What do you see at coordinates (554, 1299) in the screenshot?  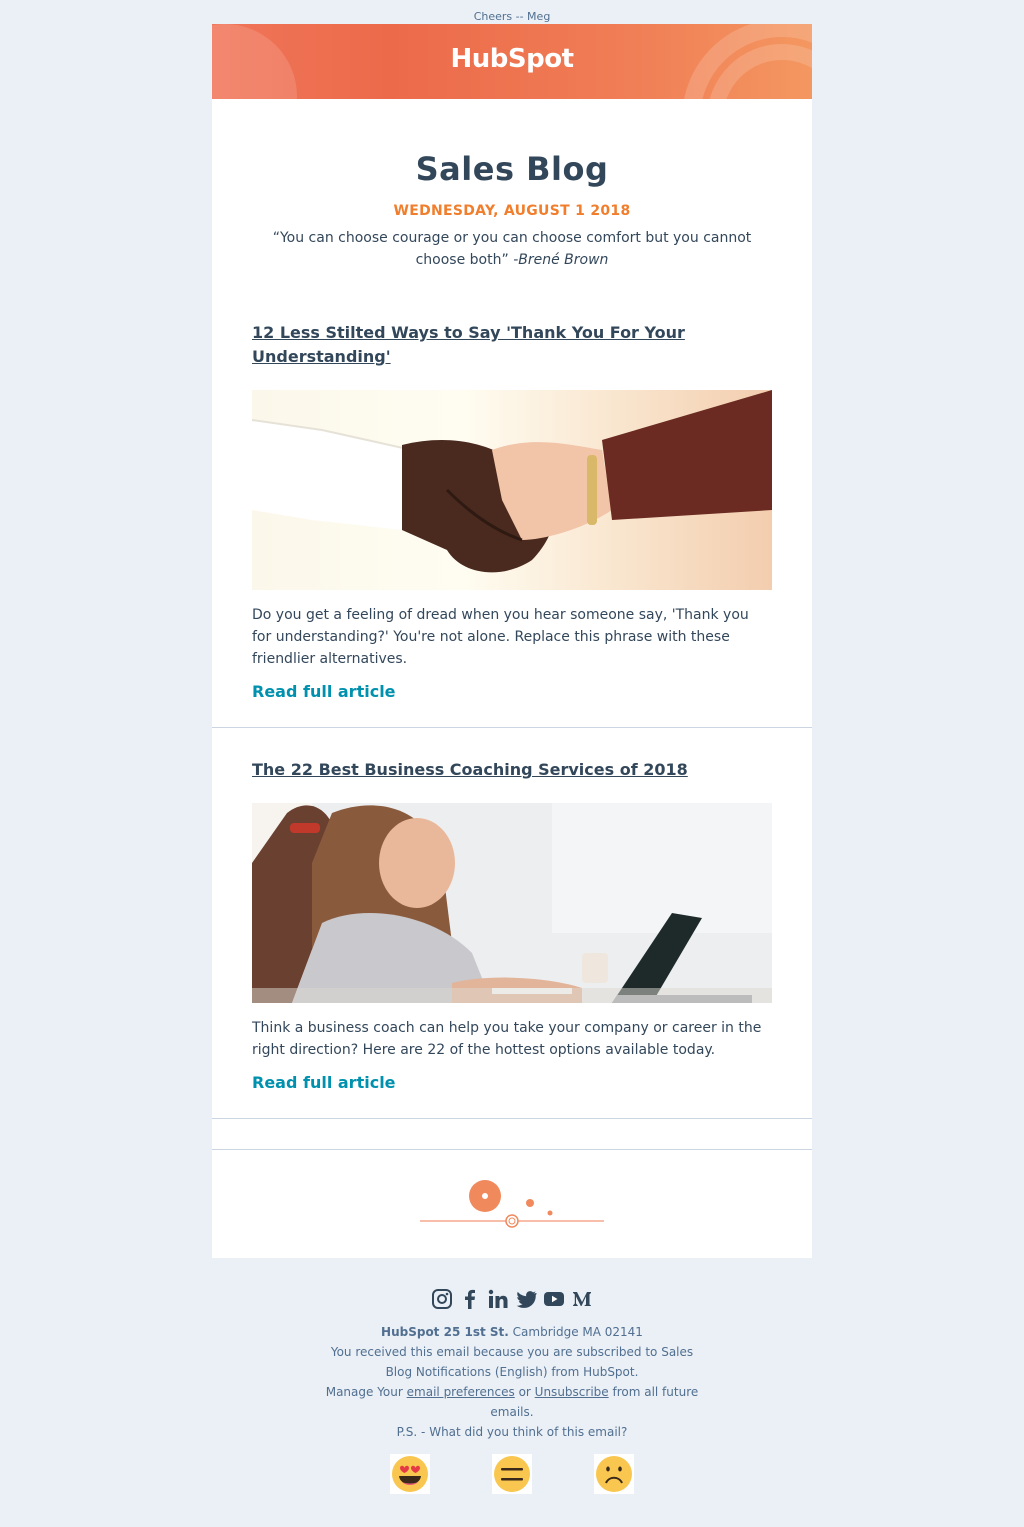 I see `youtube-icon` at bounding box center [554, 1299].